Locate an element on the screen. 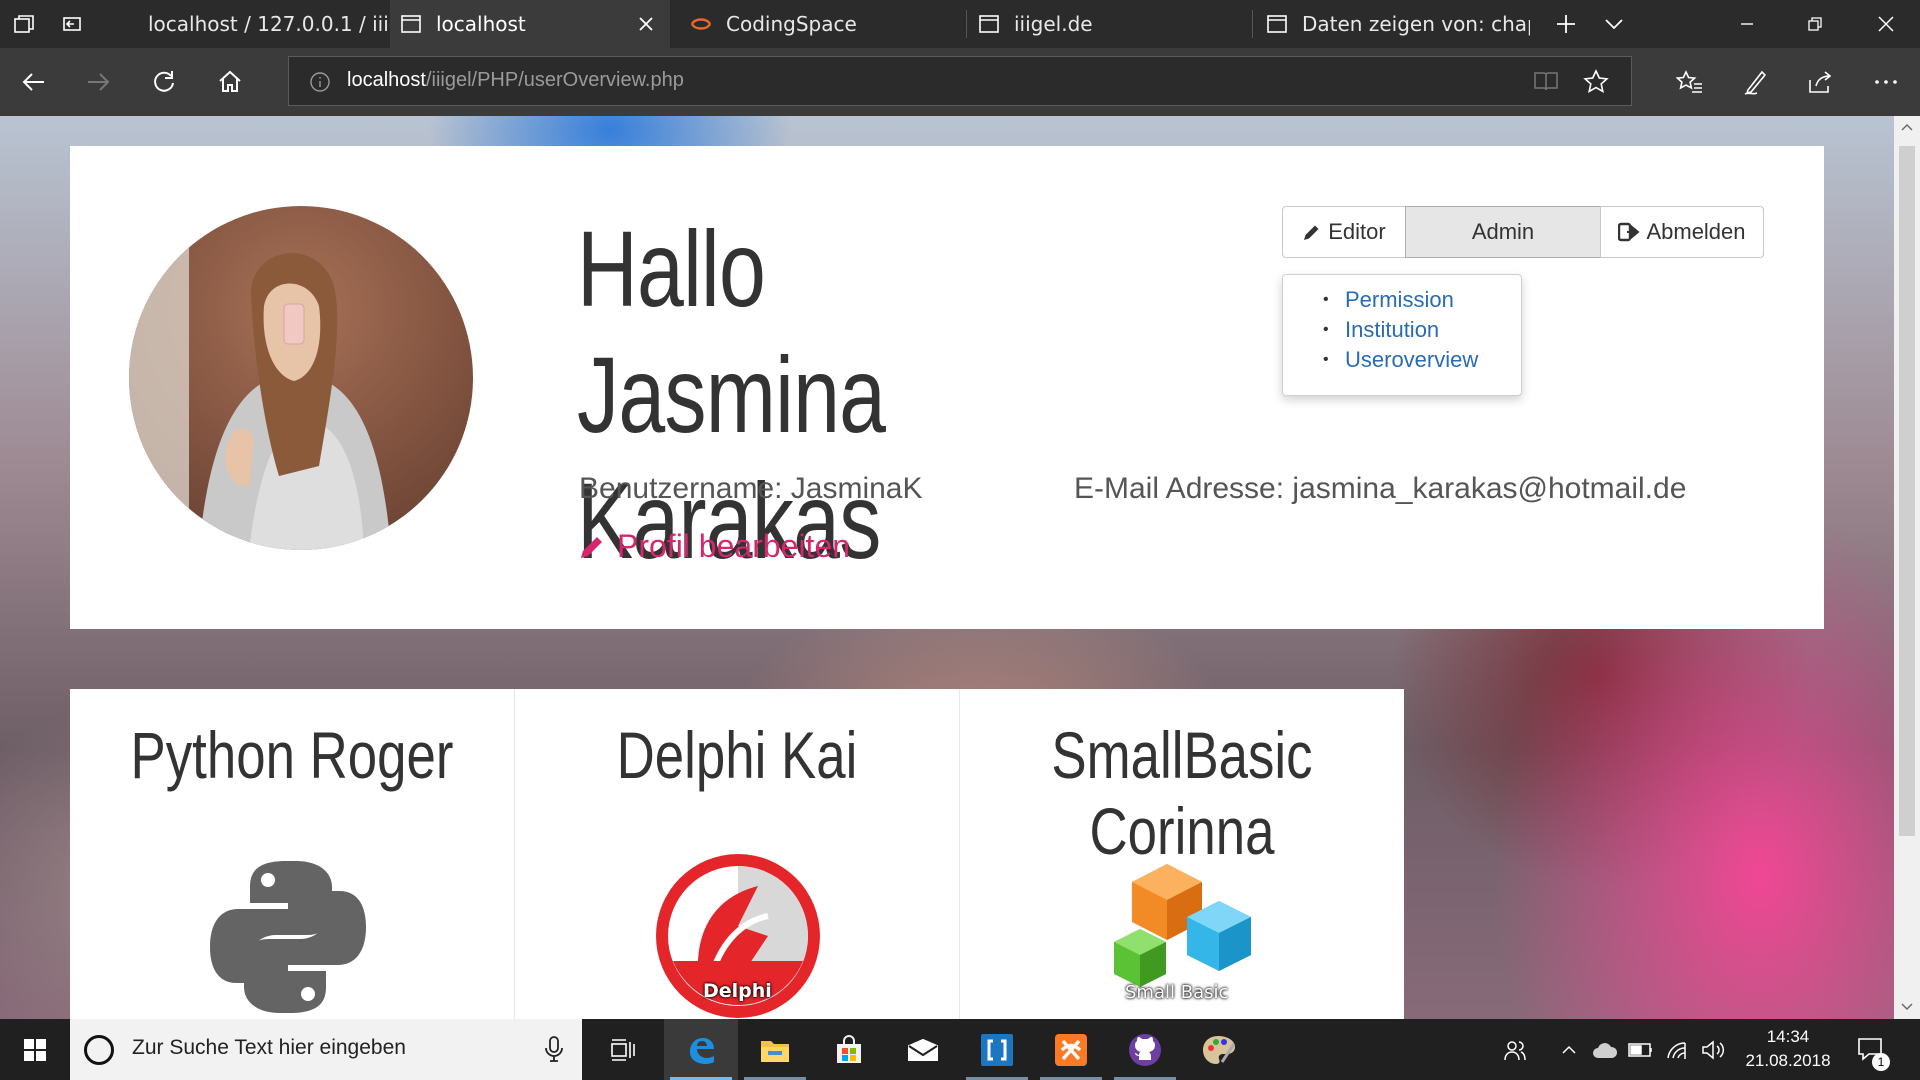 The width and height of the screenshot is (1920, 1080). battery-icon is located at coordinates (1641, 1050).